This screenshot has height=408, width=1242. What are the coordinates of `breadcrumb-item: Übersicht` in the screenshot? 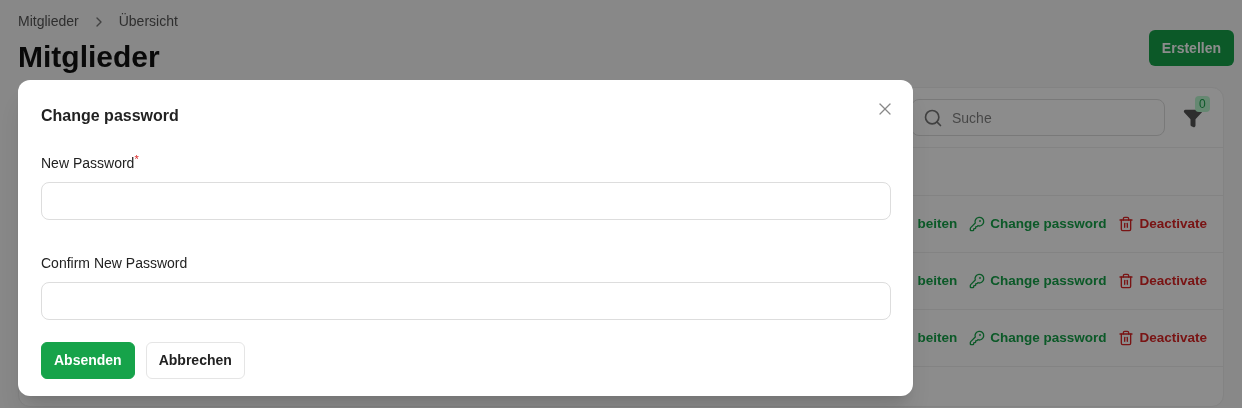 It's located at (148, 21).